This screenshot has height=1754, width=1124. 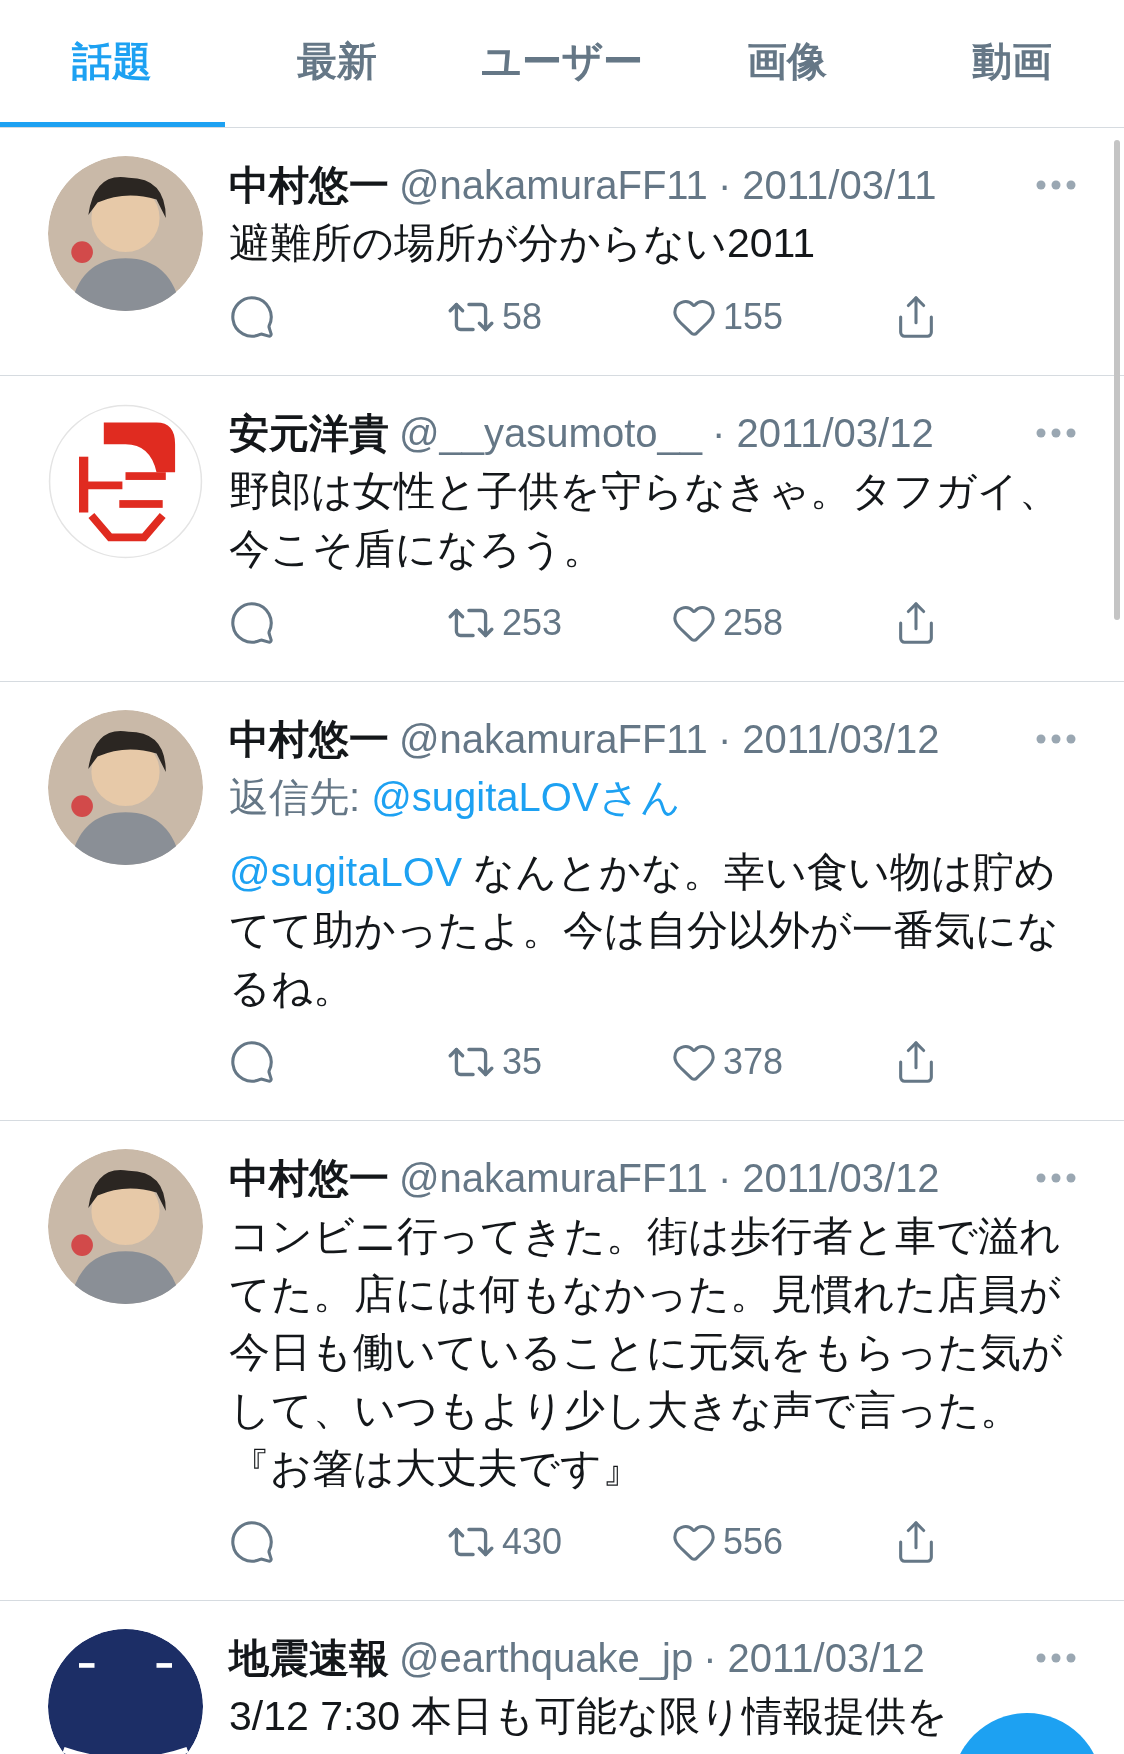 What do you see at coordinates (337, 63) in the screenshot?
I see `tab: 最新` at bounding box center [337, 63].